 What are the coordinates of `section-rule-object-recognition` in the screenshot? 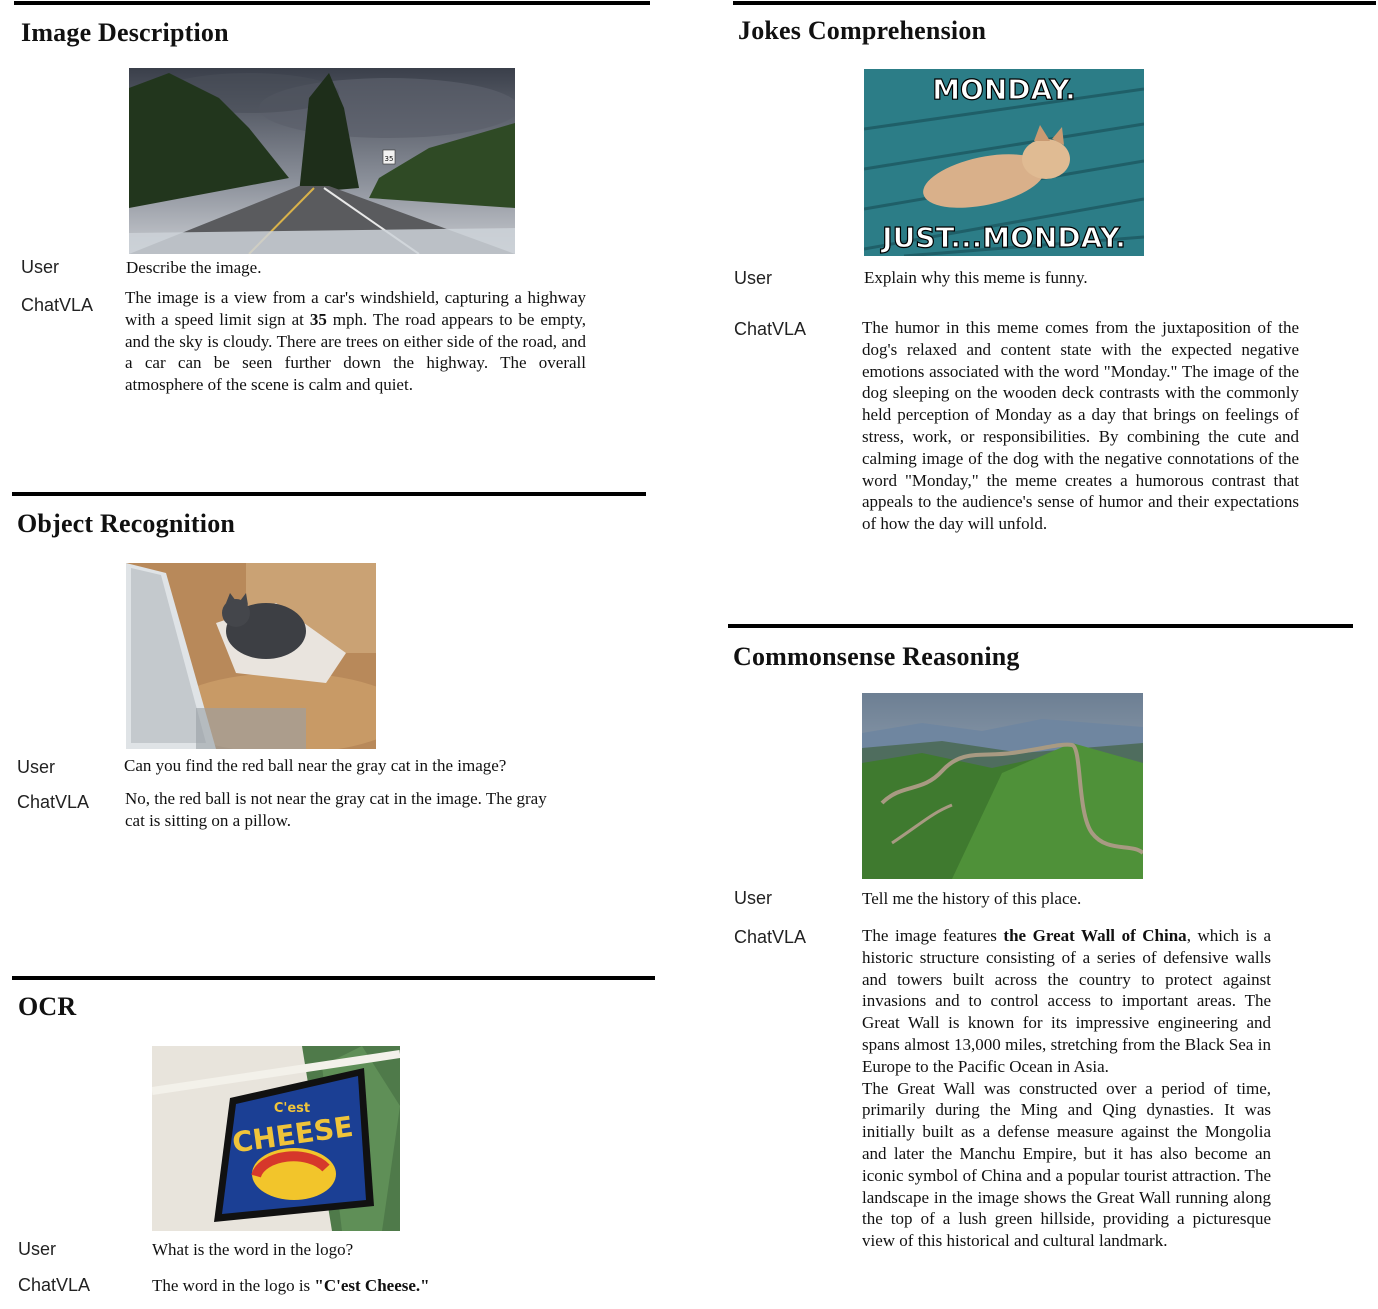 It's located at (329, 494).